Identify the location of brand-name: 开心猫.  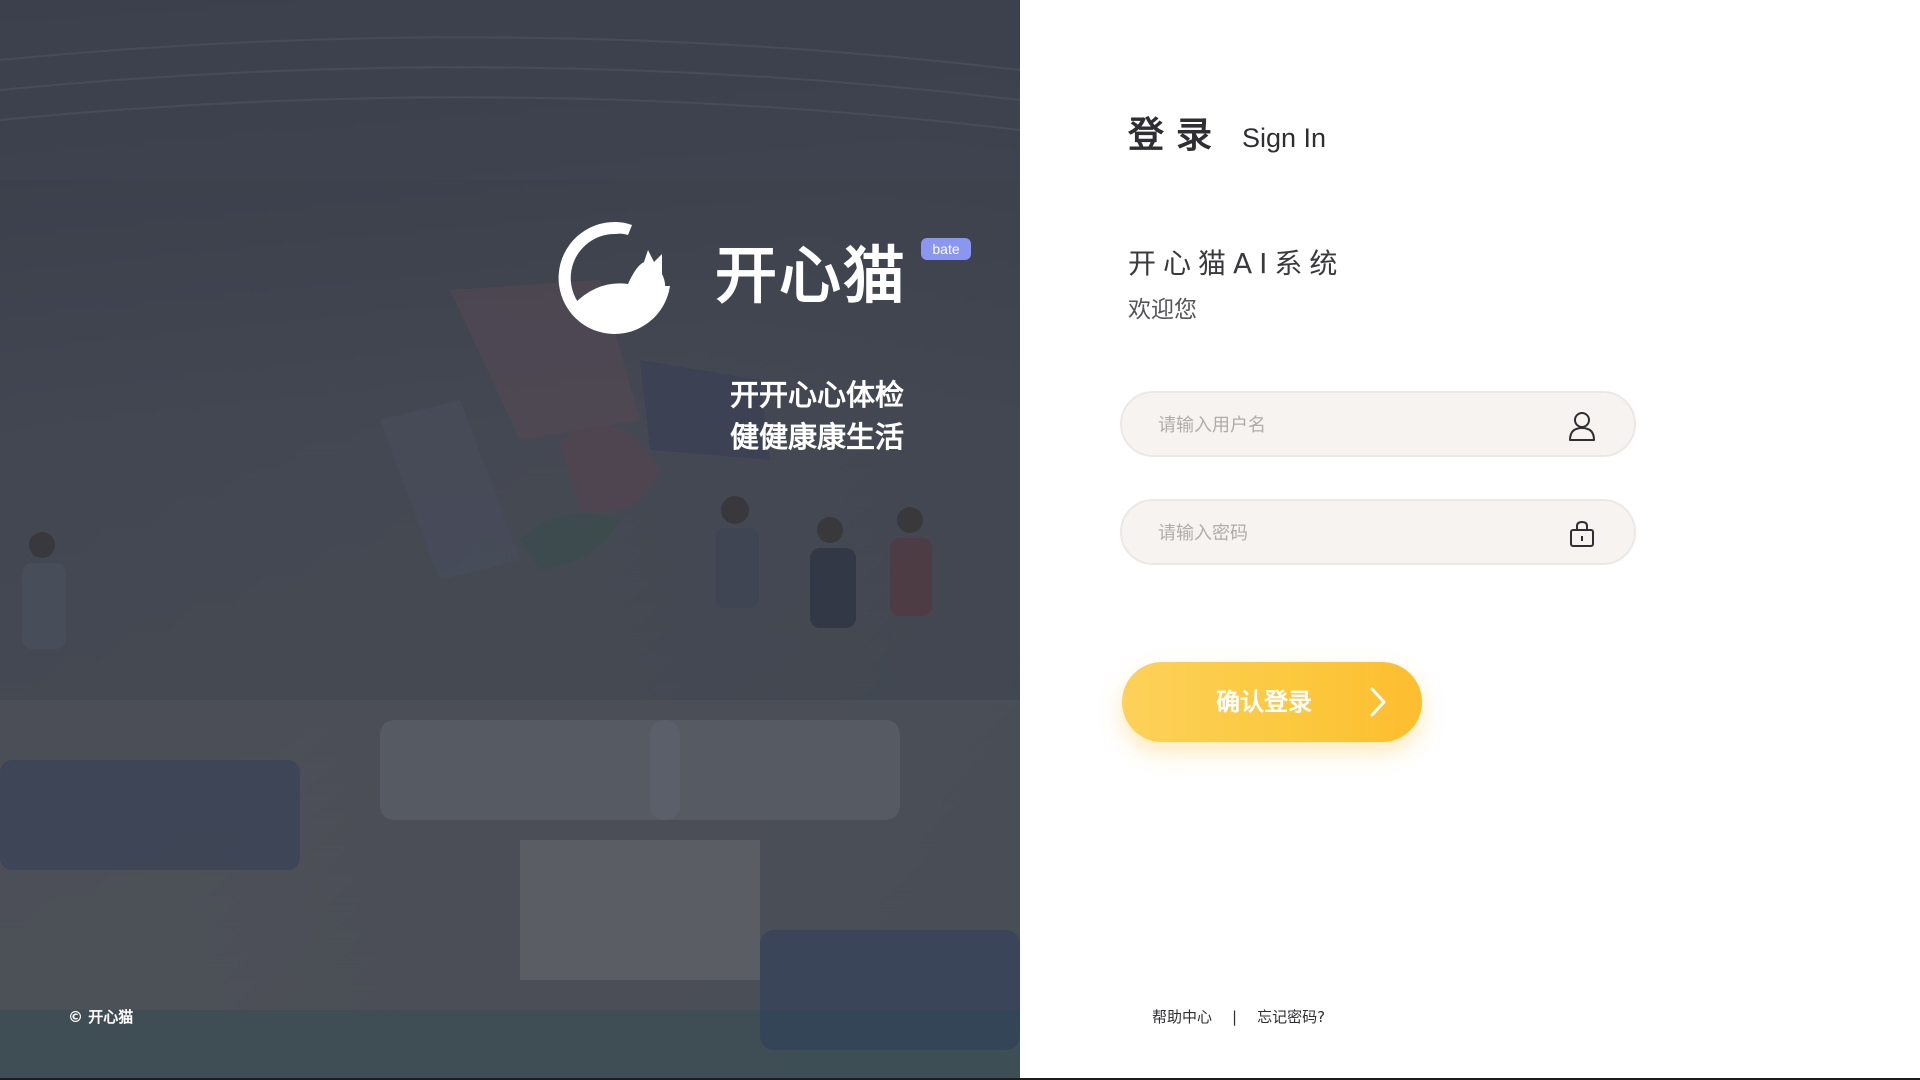
(811, 275).